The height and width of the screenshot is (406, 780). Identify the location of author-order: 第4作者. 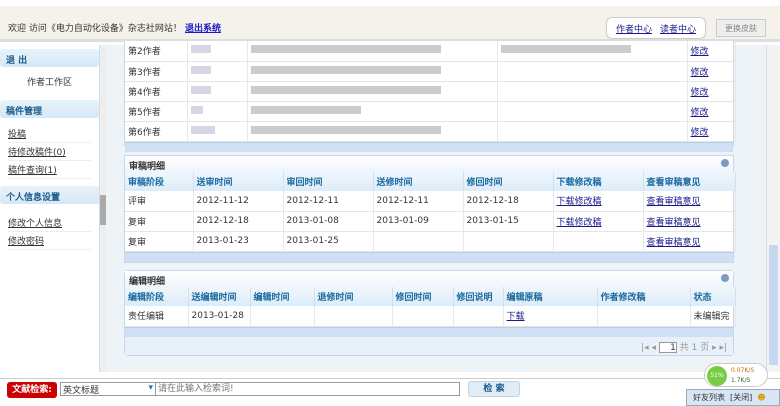
(156, 91).